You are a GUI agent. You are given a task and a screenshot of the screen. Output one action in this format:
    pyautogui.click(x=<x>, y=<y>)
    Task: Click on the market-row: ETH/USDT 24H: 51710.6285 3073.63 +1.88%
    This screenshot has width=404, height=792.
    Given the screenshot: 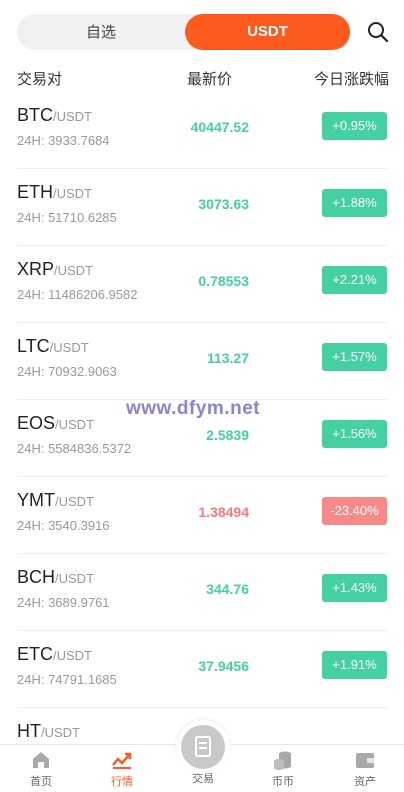 What is the action you would take?
    pyautogui.click(x=202, y=207)
    